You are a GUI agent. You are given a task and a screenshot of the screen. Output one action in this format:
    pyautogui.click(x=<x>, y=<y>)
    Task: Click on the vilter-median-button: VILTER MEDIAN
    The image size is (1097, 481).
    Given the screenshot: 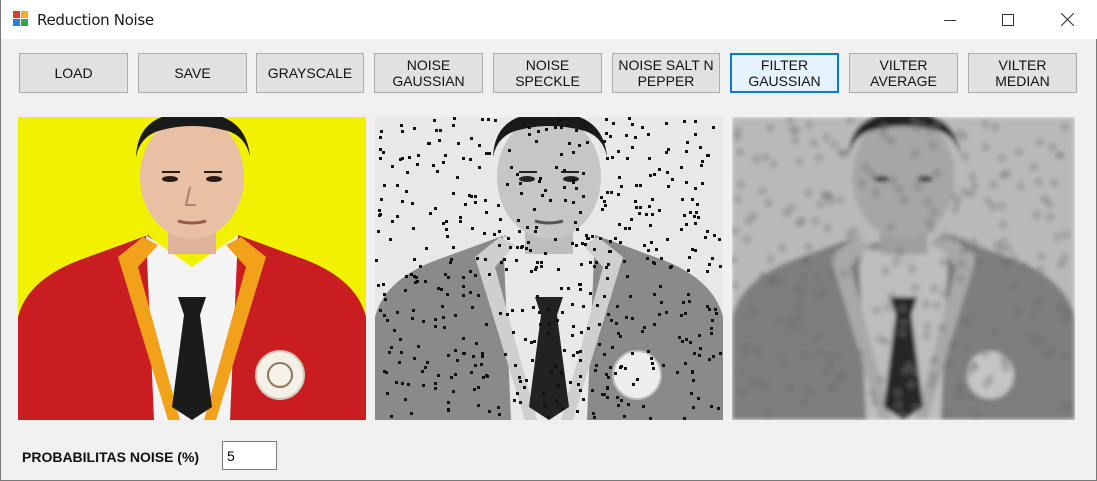 What is the action you would take?
    pyautogui.click(x=1022, y=73)
    